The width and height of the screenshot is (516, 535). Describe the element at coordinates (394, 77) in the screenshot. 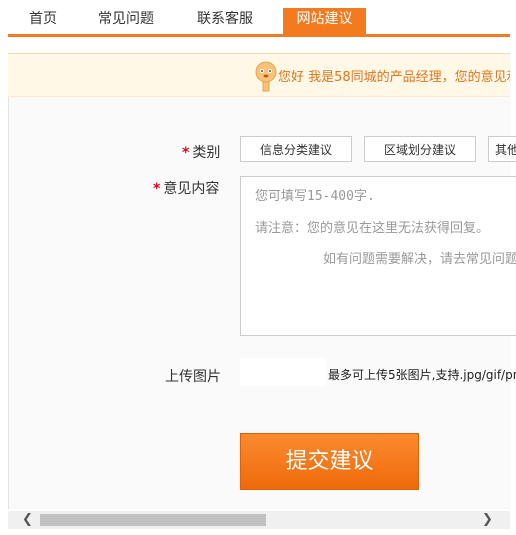

I see `banner-text: 您好 我是58同城的产品经理，您的意见和建议` at that location.